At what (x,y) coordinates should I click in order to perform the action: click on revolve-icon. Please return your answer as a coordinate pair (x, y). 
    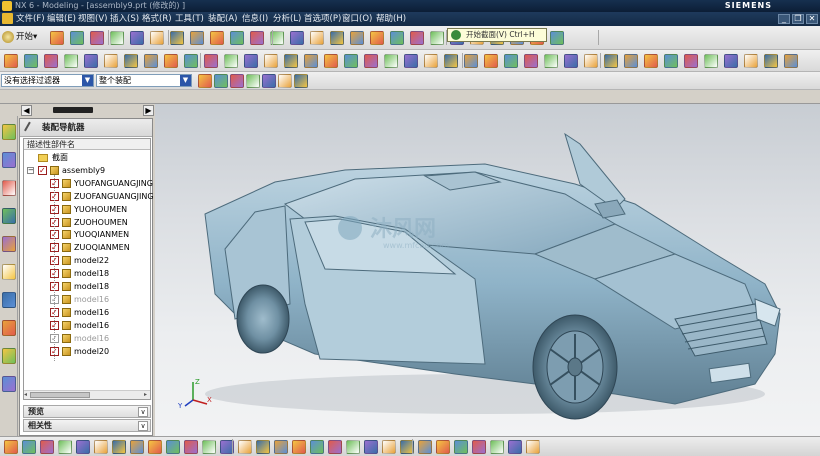
    Looking at the image, I should click on (551, 61).